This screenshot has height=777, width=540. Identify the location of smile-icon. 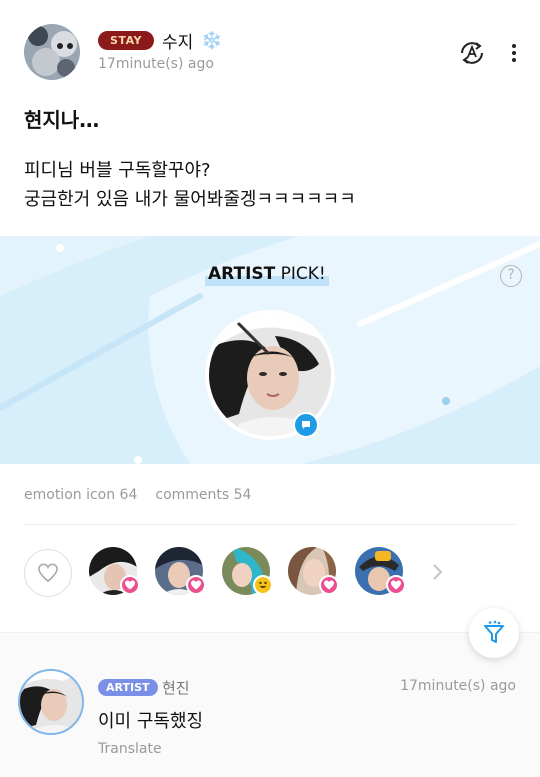
(263, 585).